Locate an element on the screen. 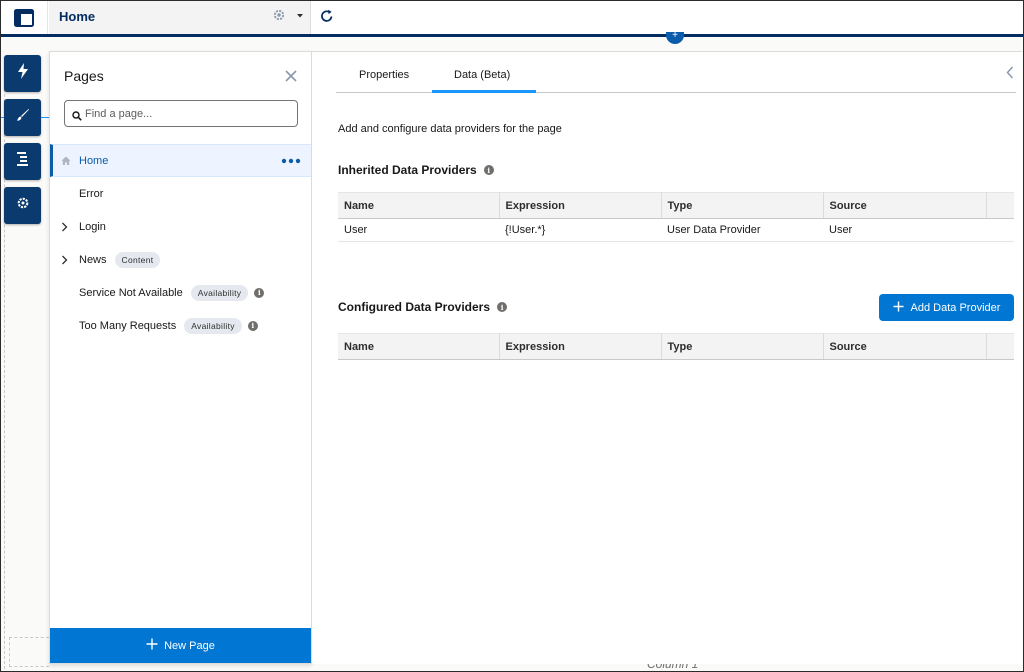  lightning-icon is located at coordinates (23, 73).